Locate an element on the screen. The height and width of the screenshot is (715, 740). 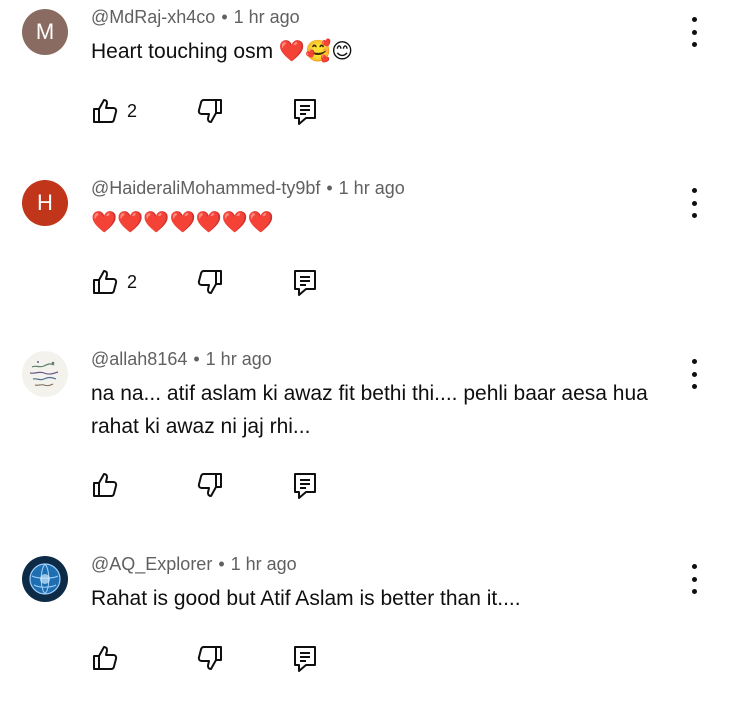
avatar: M is located at coordinates (45, 32).